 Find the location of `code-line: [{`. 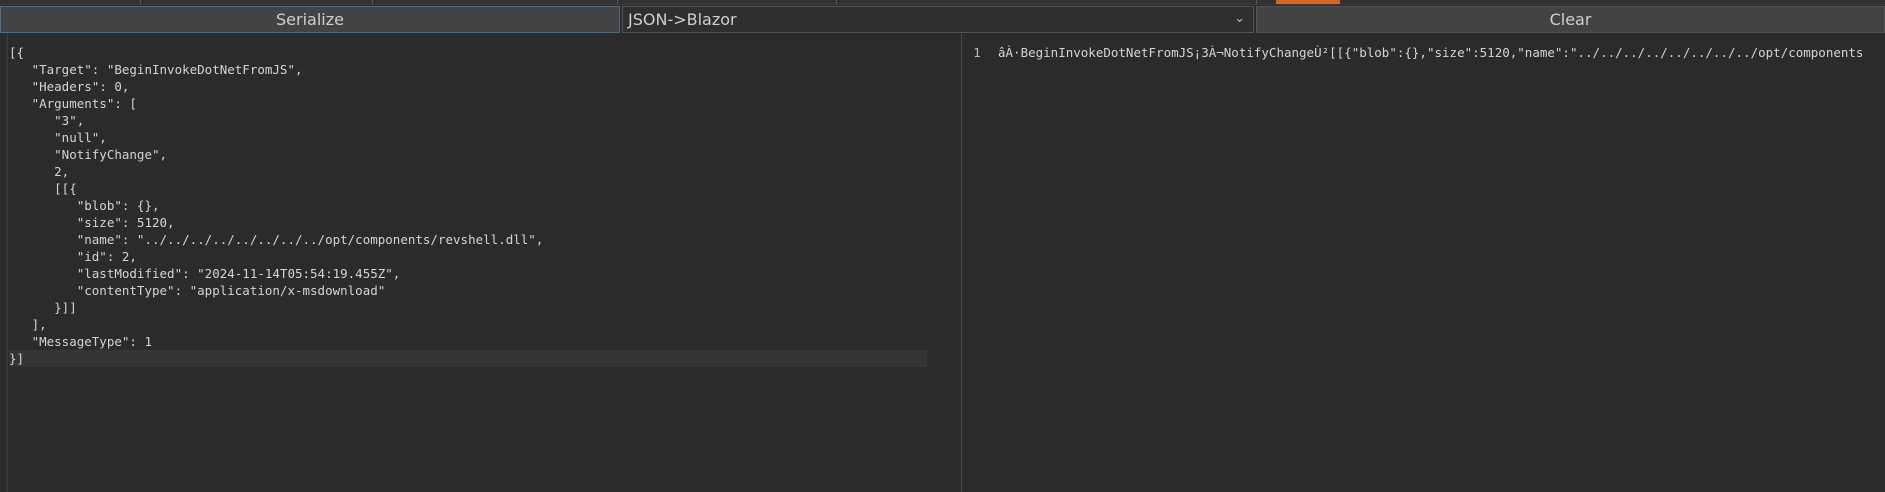

code-line: [{ is located at coordinates (17, 52).